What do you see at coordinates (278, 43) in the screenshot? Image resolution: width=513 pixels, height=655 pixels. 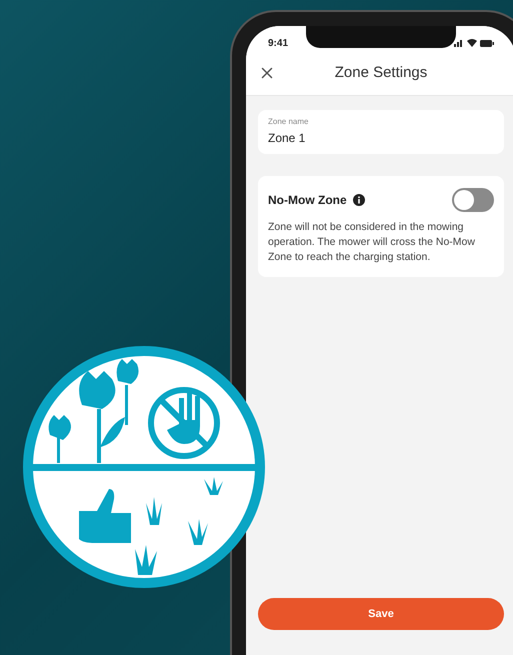 I see `status-time: 9:41` at bounding box center [278, 43].